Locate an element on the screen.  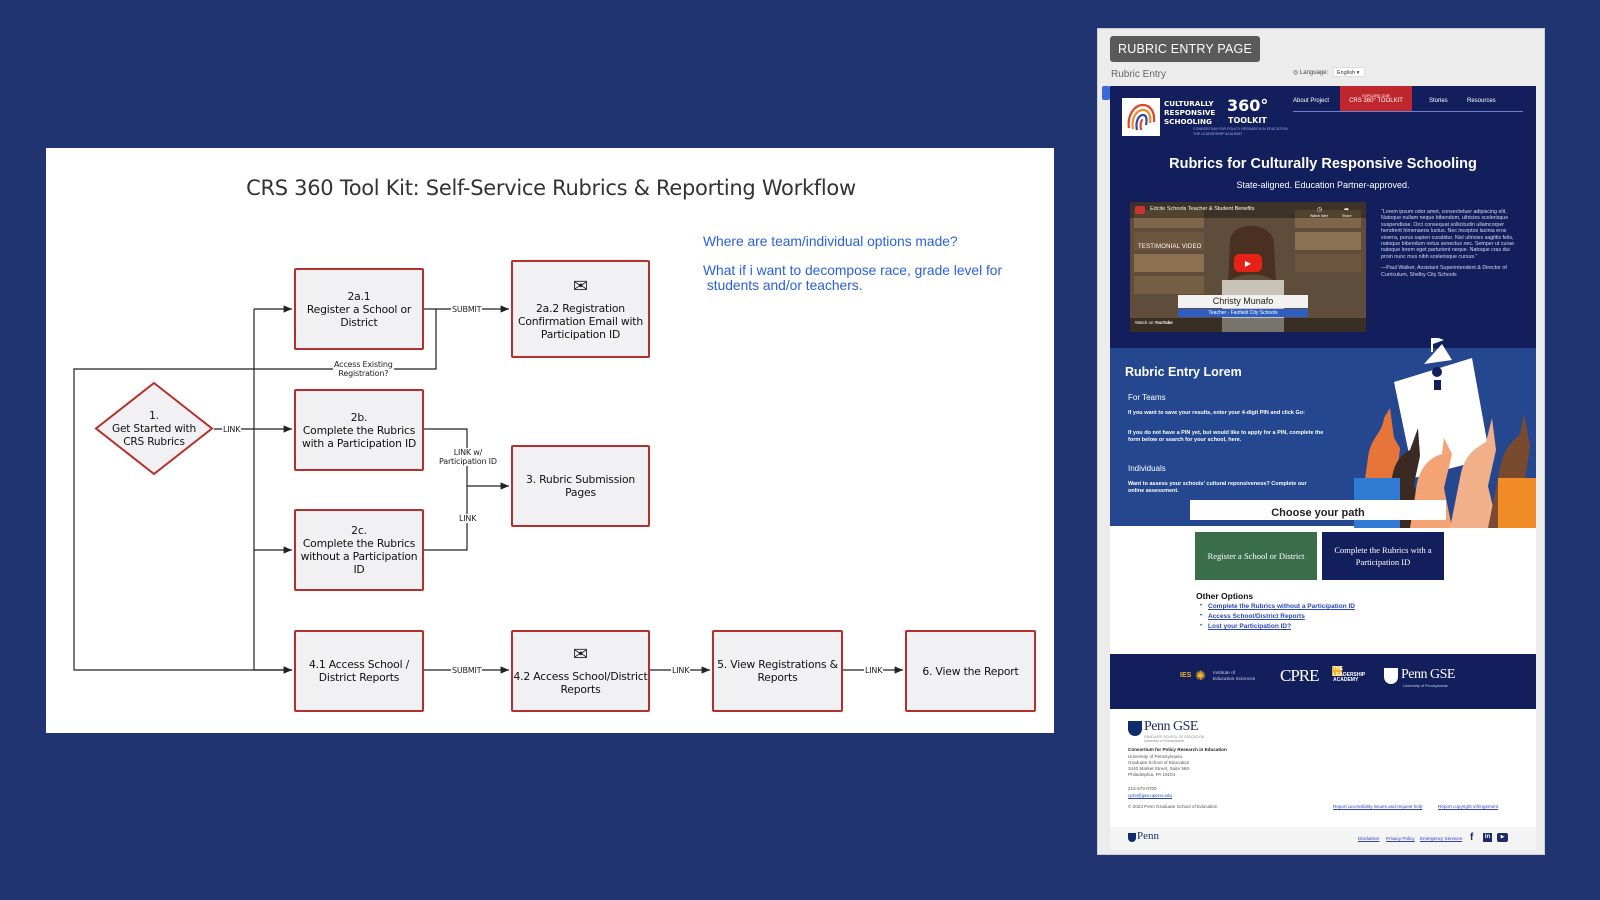
start-line3: CRS Rubrics is located at coordinates (154, 442).